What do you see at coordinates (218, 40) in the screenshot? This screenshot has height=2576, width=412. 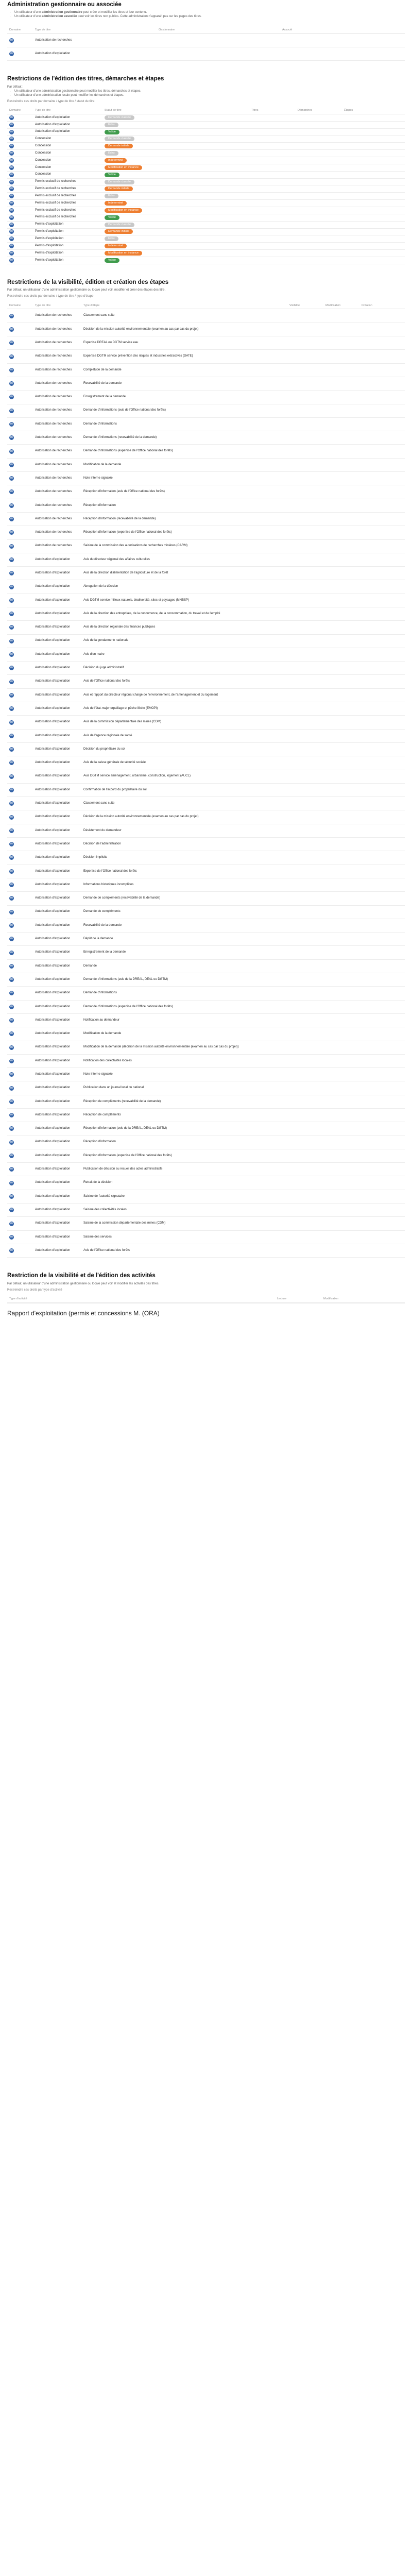 I see `gestionnaire-cell` at bounding box center [218, 40].